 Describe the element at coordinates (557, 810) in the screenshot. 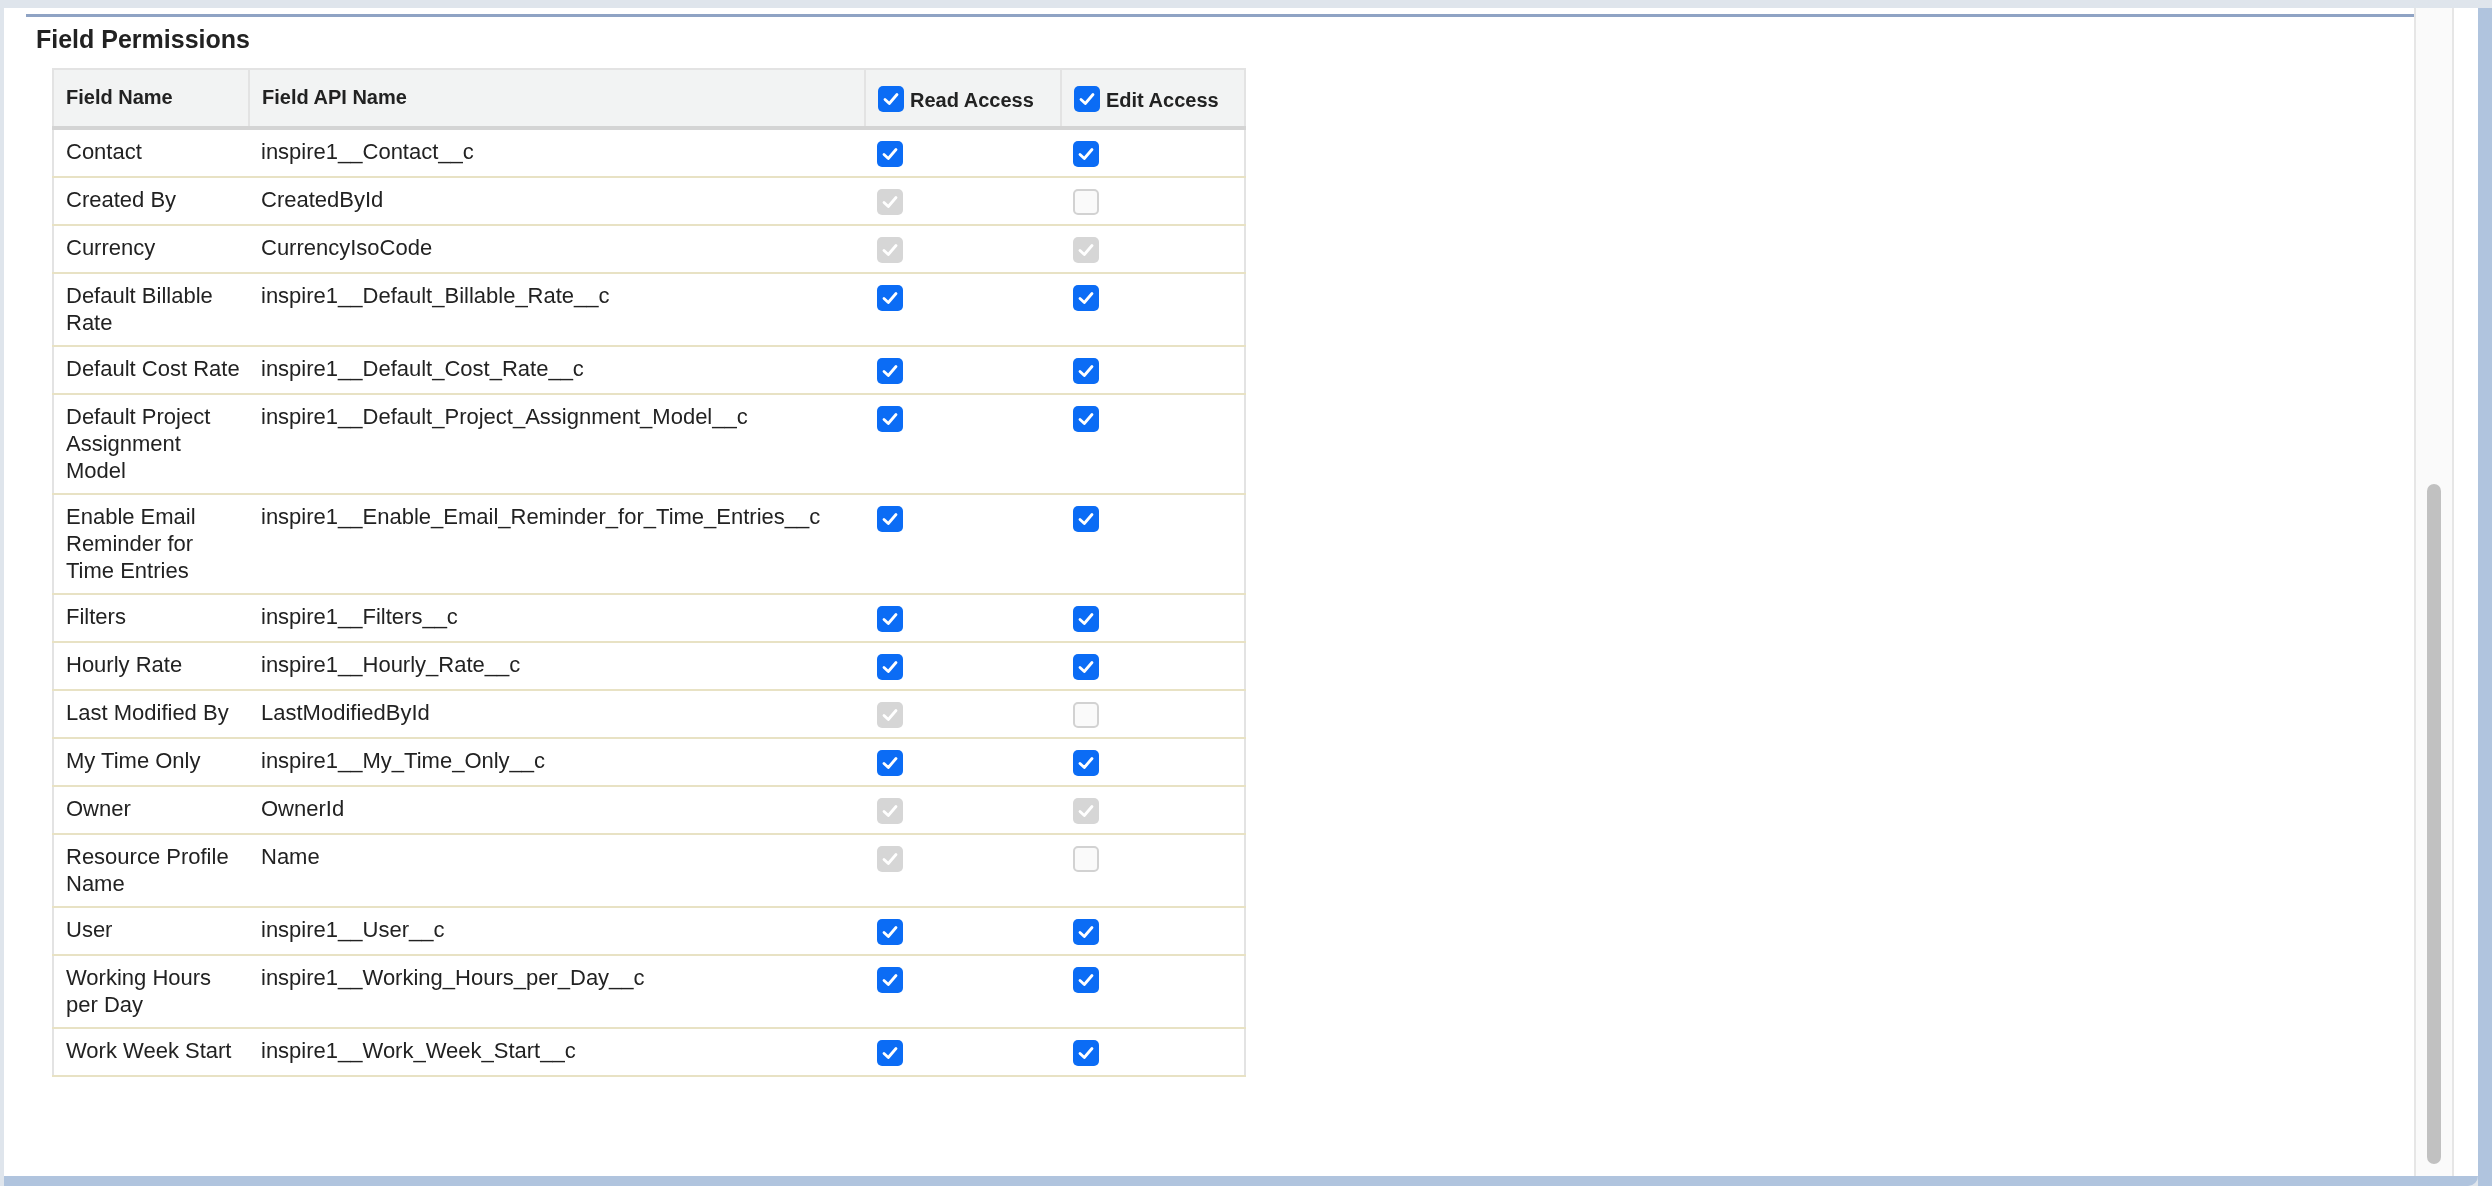

I see `table-cell: OwnerId` at that location.